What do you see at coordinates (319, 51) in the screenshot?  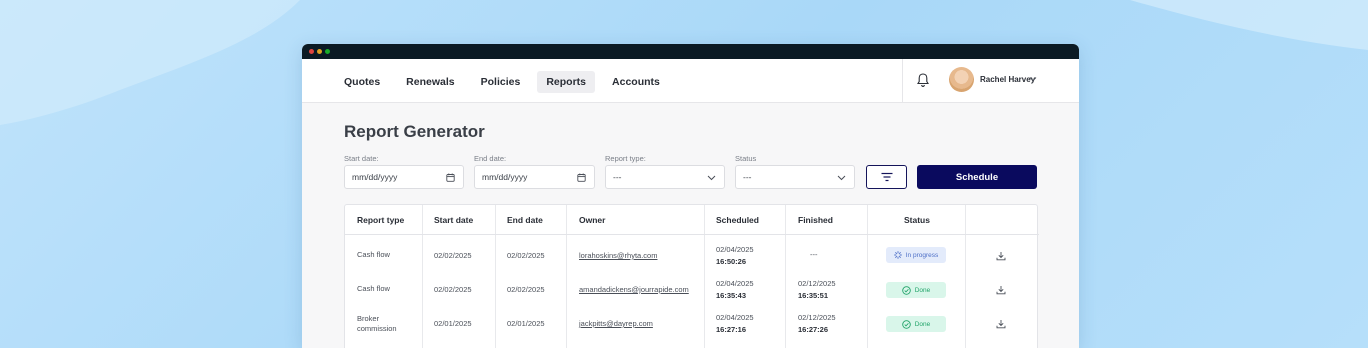 I see `minimize-window-dot` at bounding box center [319, 51].